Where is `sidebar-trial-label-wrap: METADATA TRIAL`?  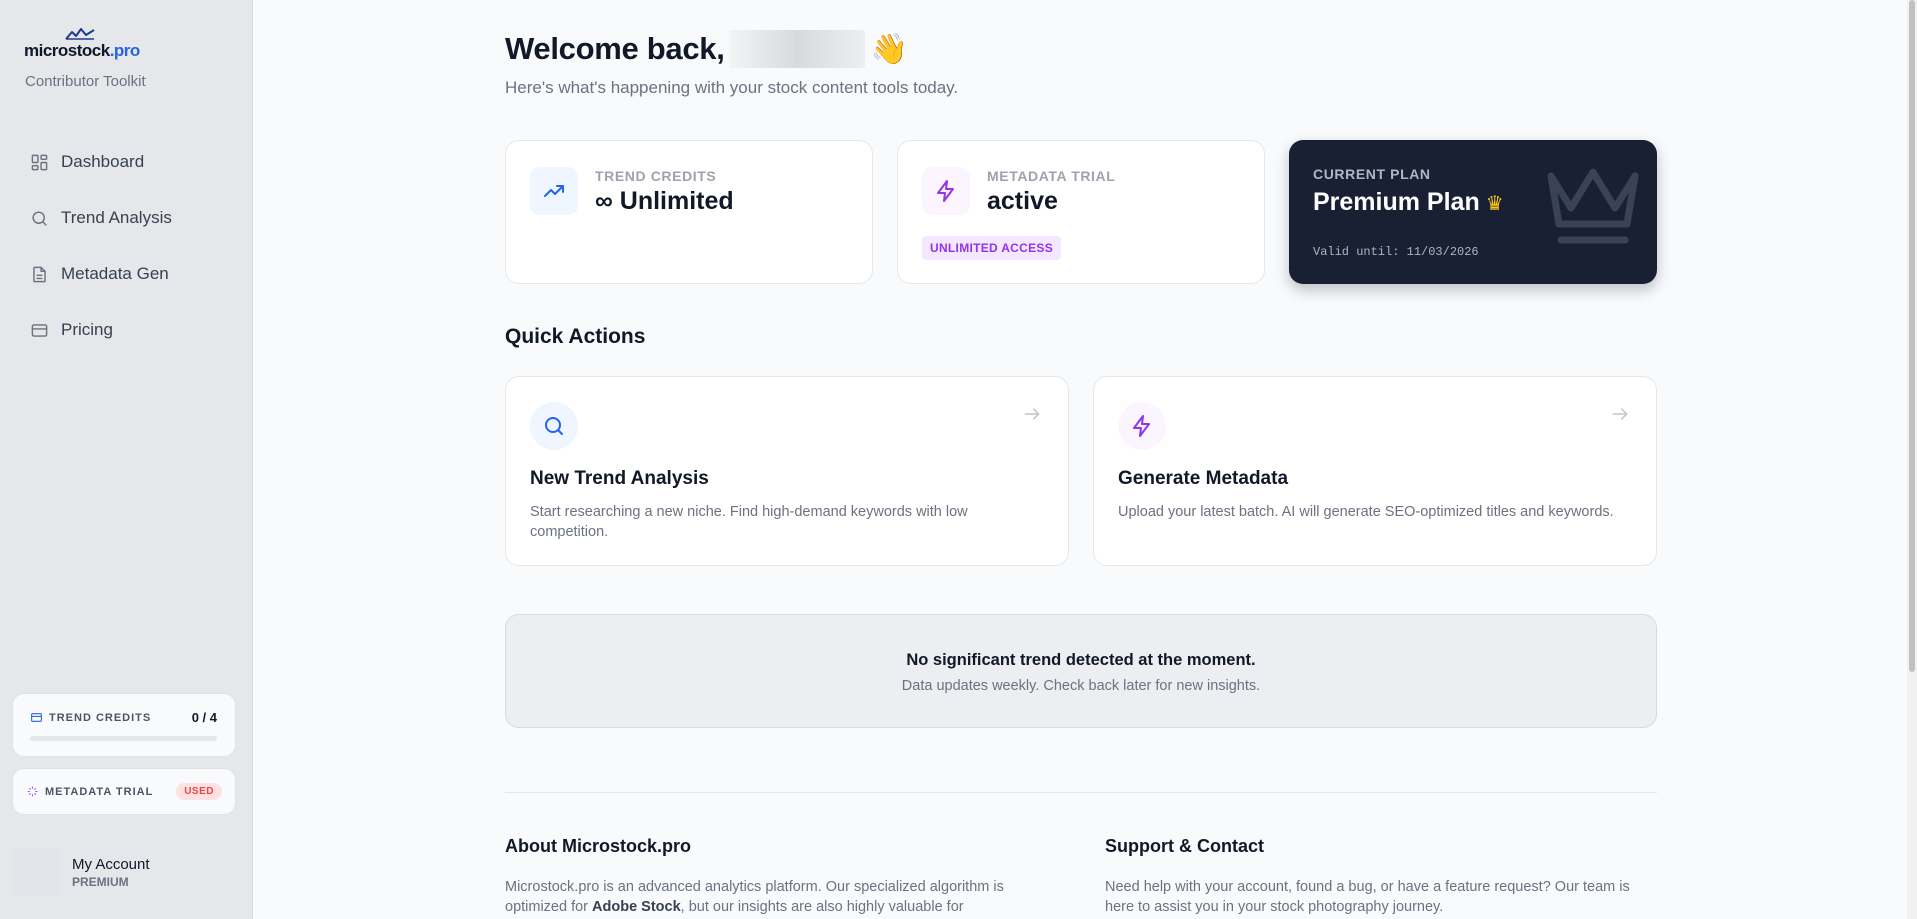 sidebar-trial-label-wrap: METADATA TRIAL is located at coordinates (89, 791).